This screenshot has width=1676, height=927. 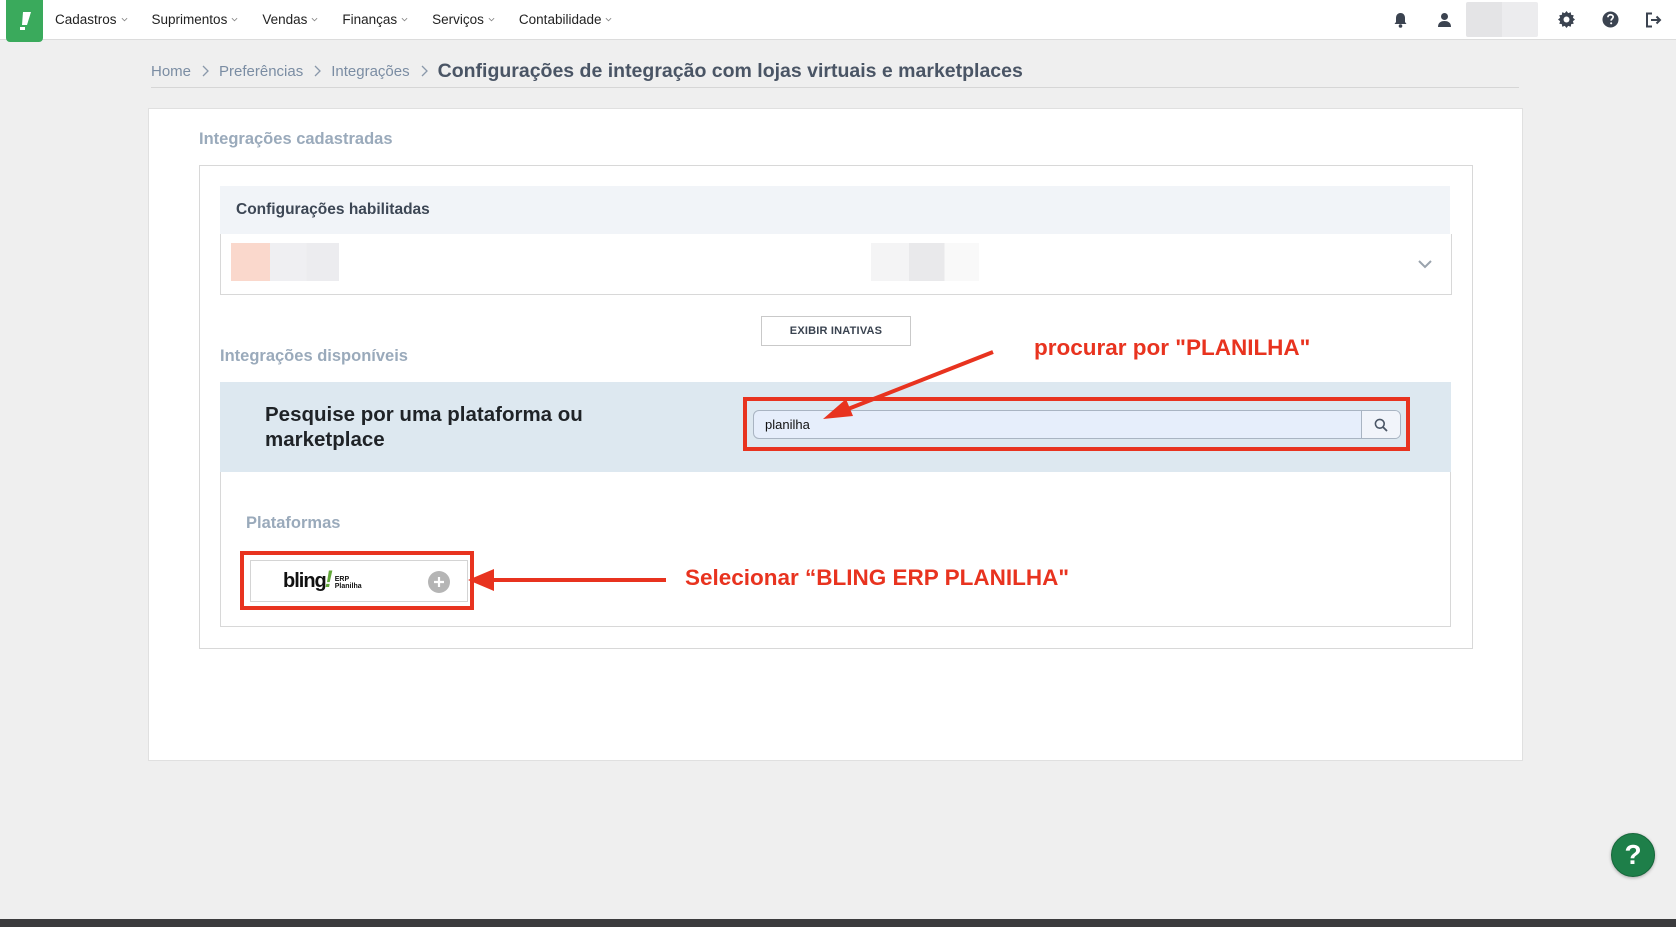 I want to click on logout-icon, so click(x=1654, y=20).